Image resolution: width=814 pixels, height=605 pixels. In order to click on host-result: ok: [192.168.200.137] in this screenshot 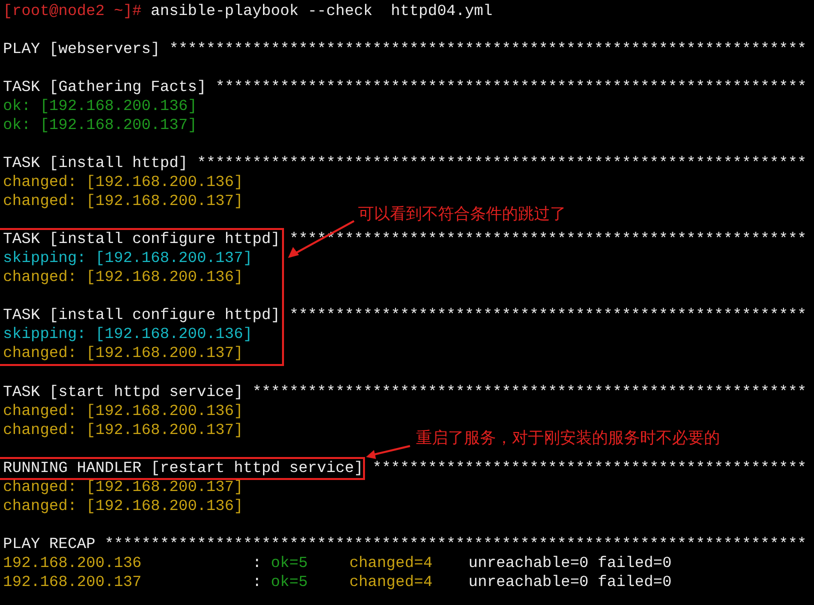, I will do `click(100, 125)`.